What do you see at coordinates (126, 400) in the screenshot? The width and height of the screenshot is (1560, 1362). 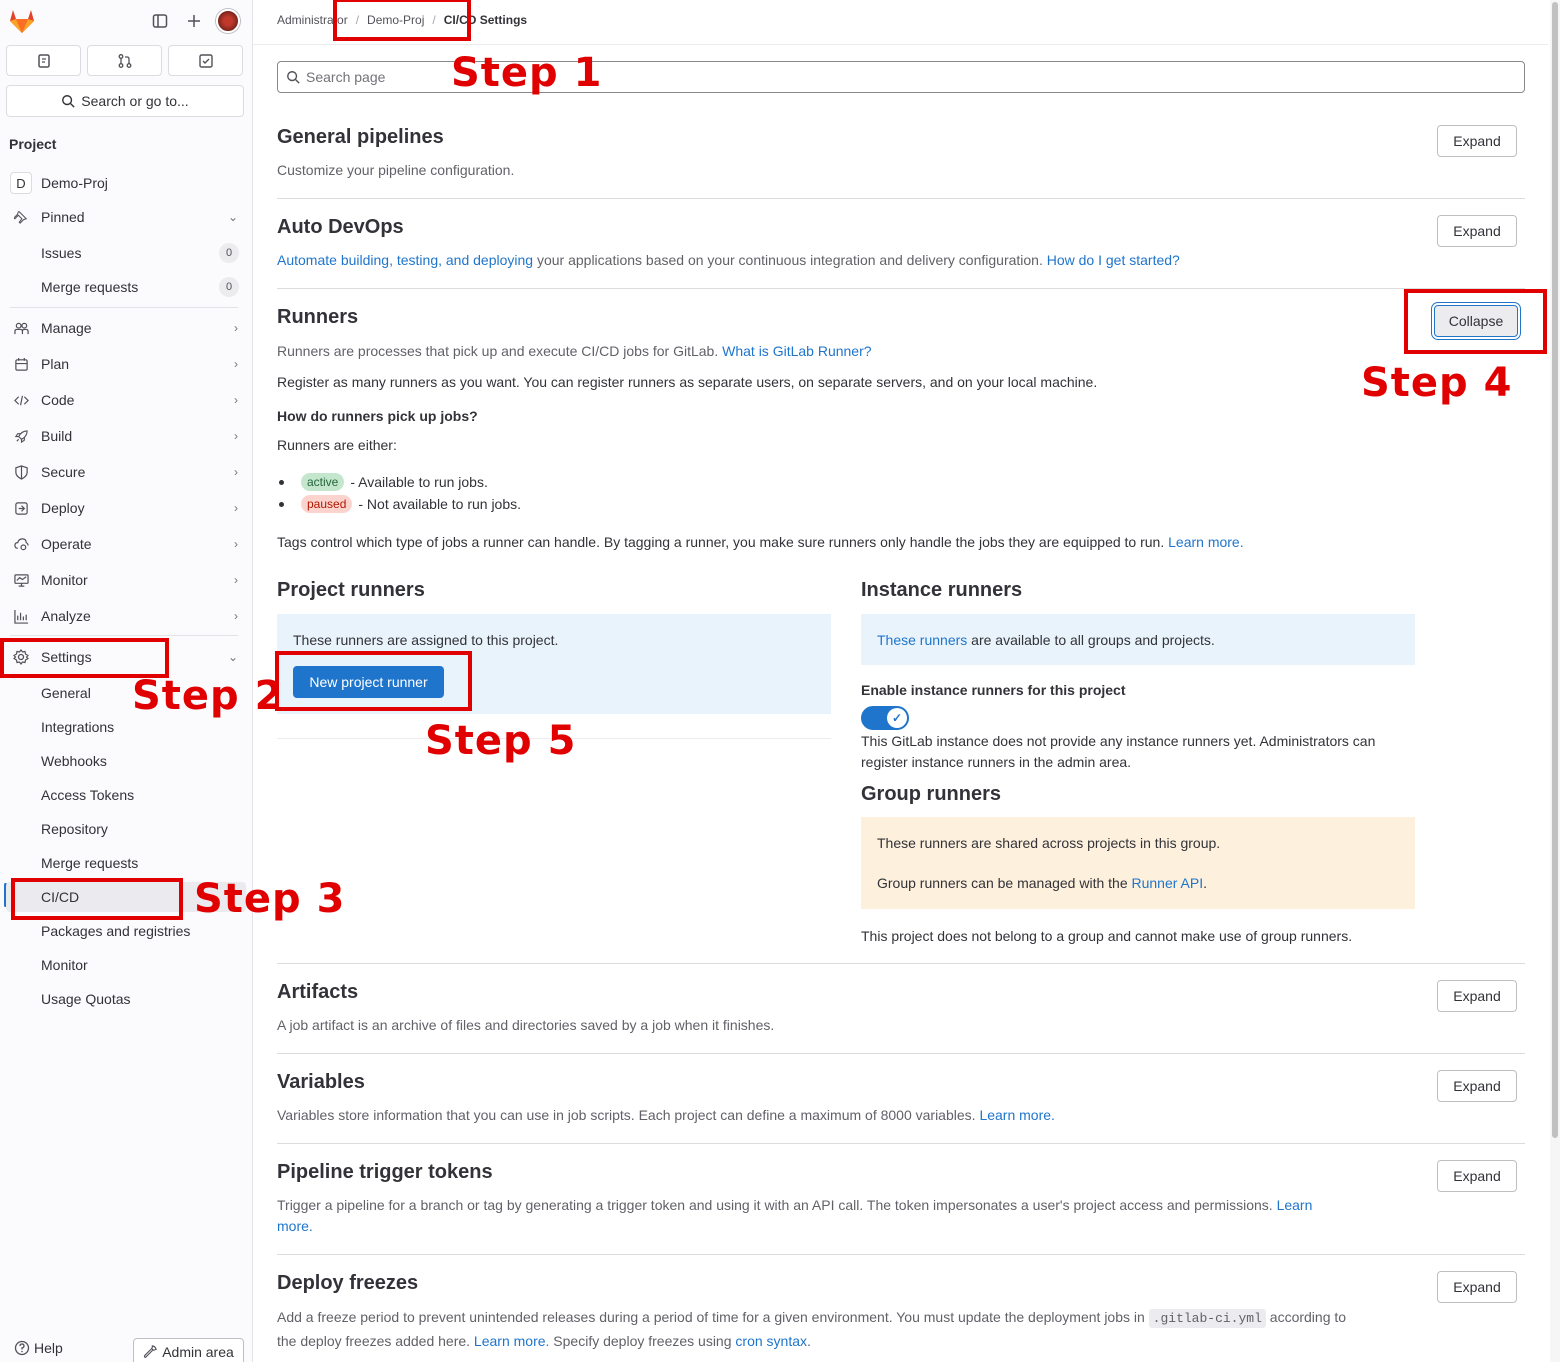 I see `sidebar-item-code: Code ›` at bounding box center [126, 400].